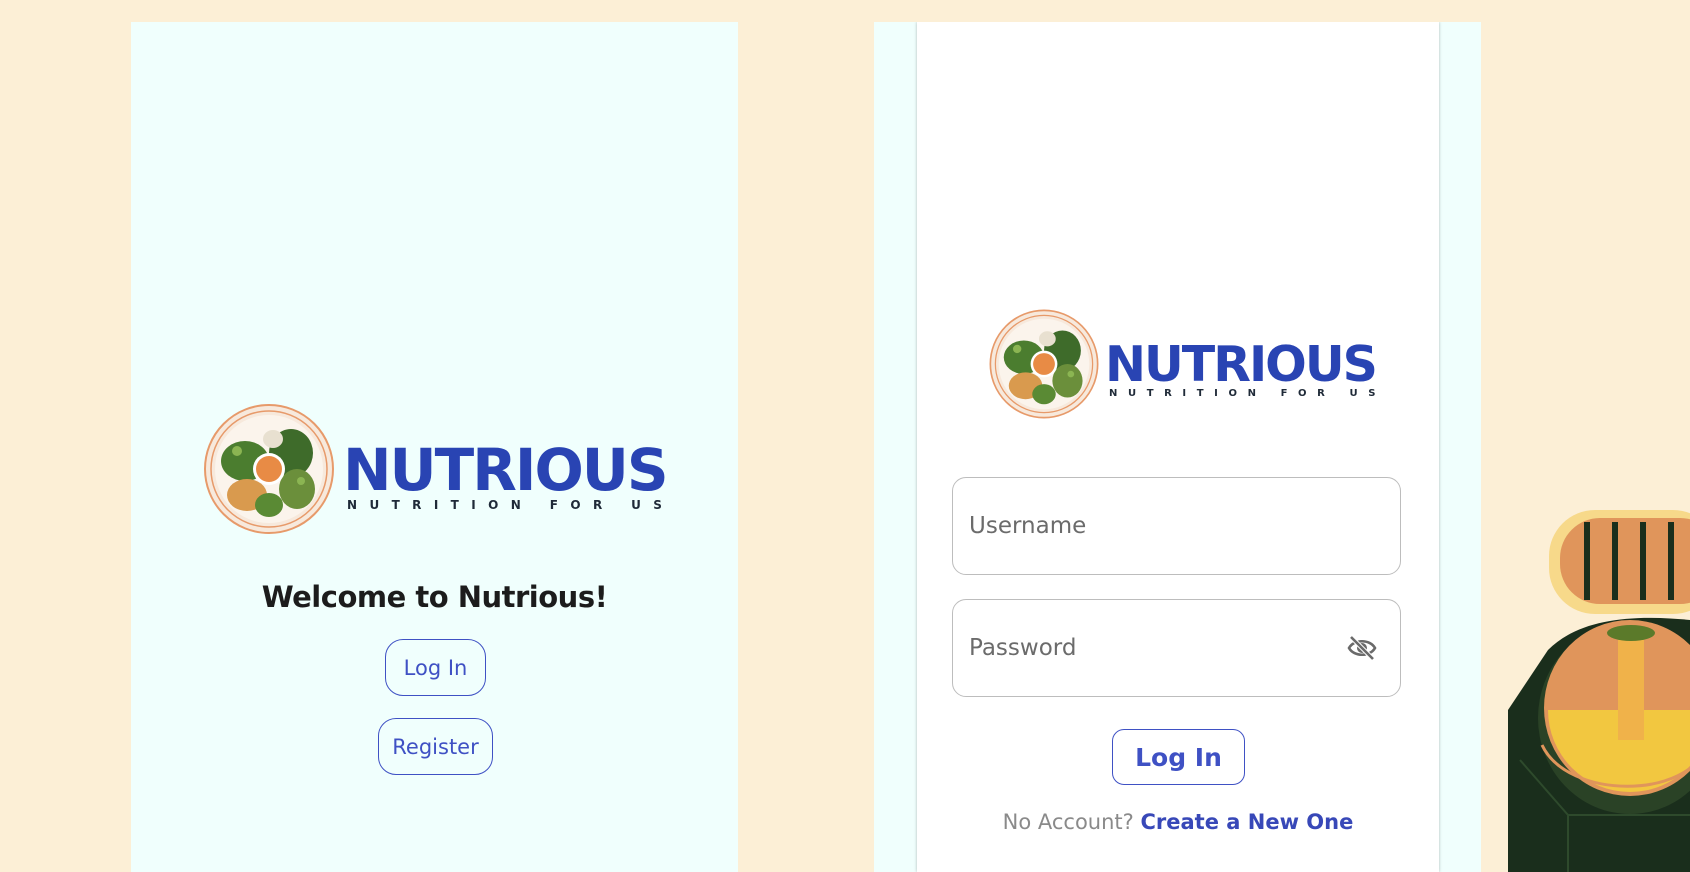  Describe the element at coordinates (1599, 691) in the screenshot. I see `lantern-figure-icon` at that location.